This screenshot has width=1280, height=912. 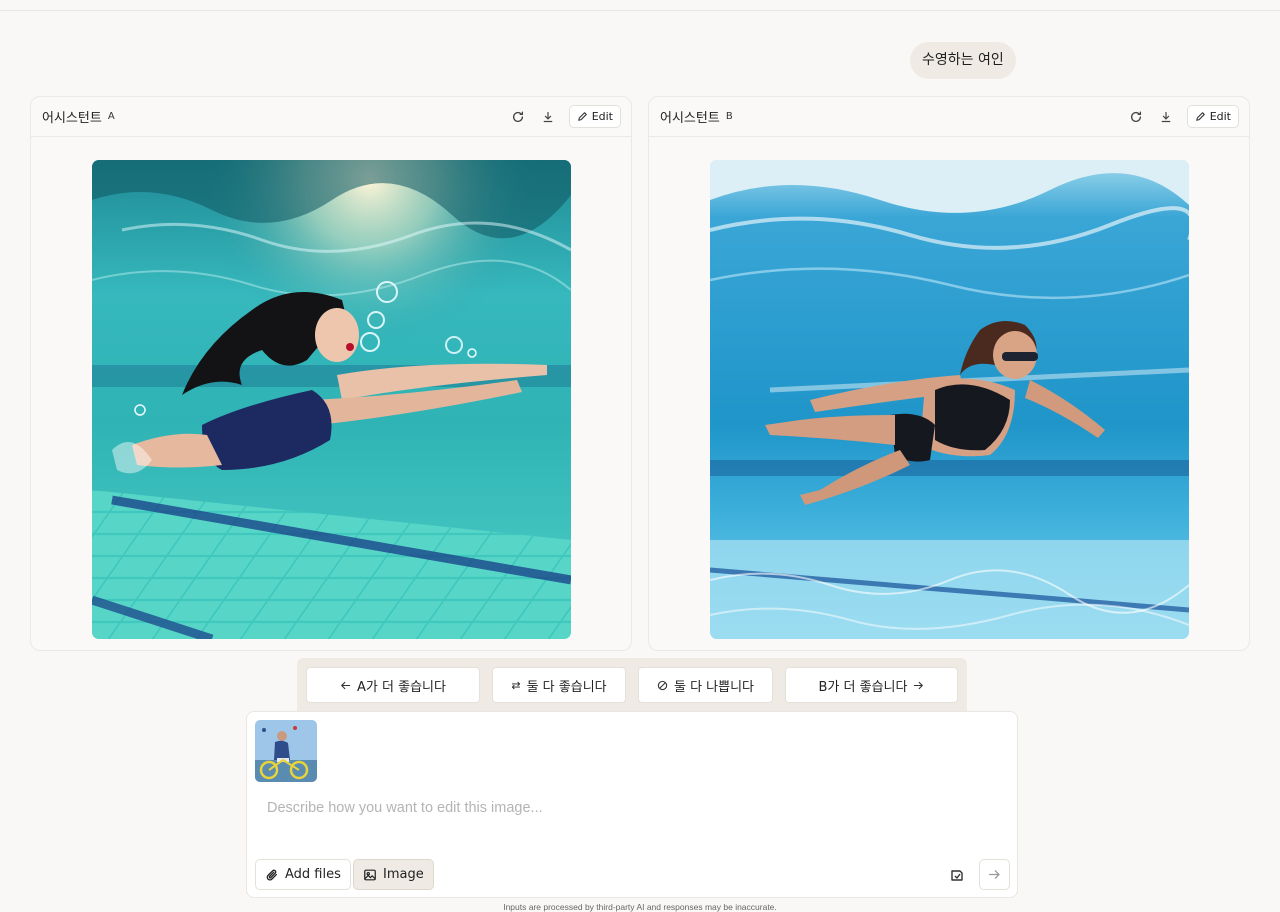 What do you see at coordinates (662, 685) in the screenshot?
I see `slash-circle-icon` at bounding box center [662, 685].